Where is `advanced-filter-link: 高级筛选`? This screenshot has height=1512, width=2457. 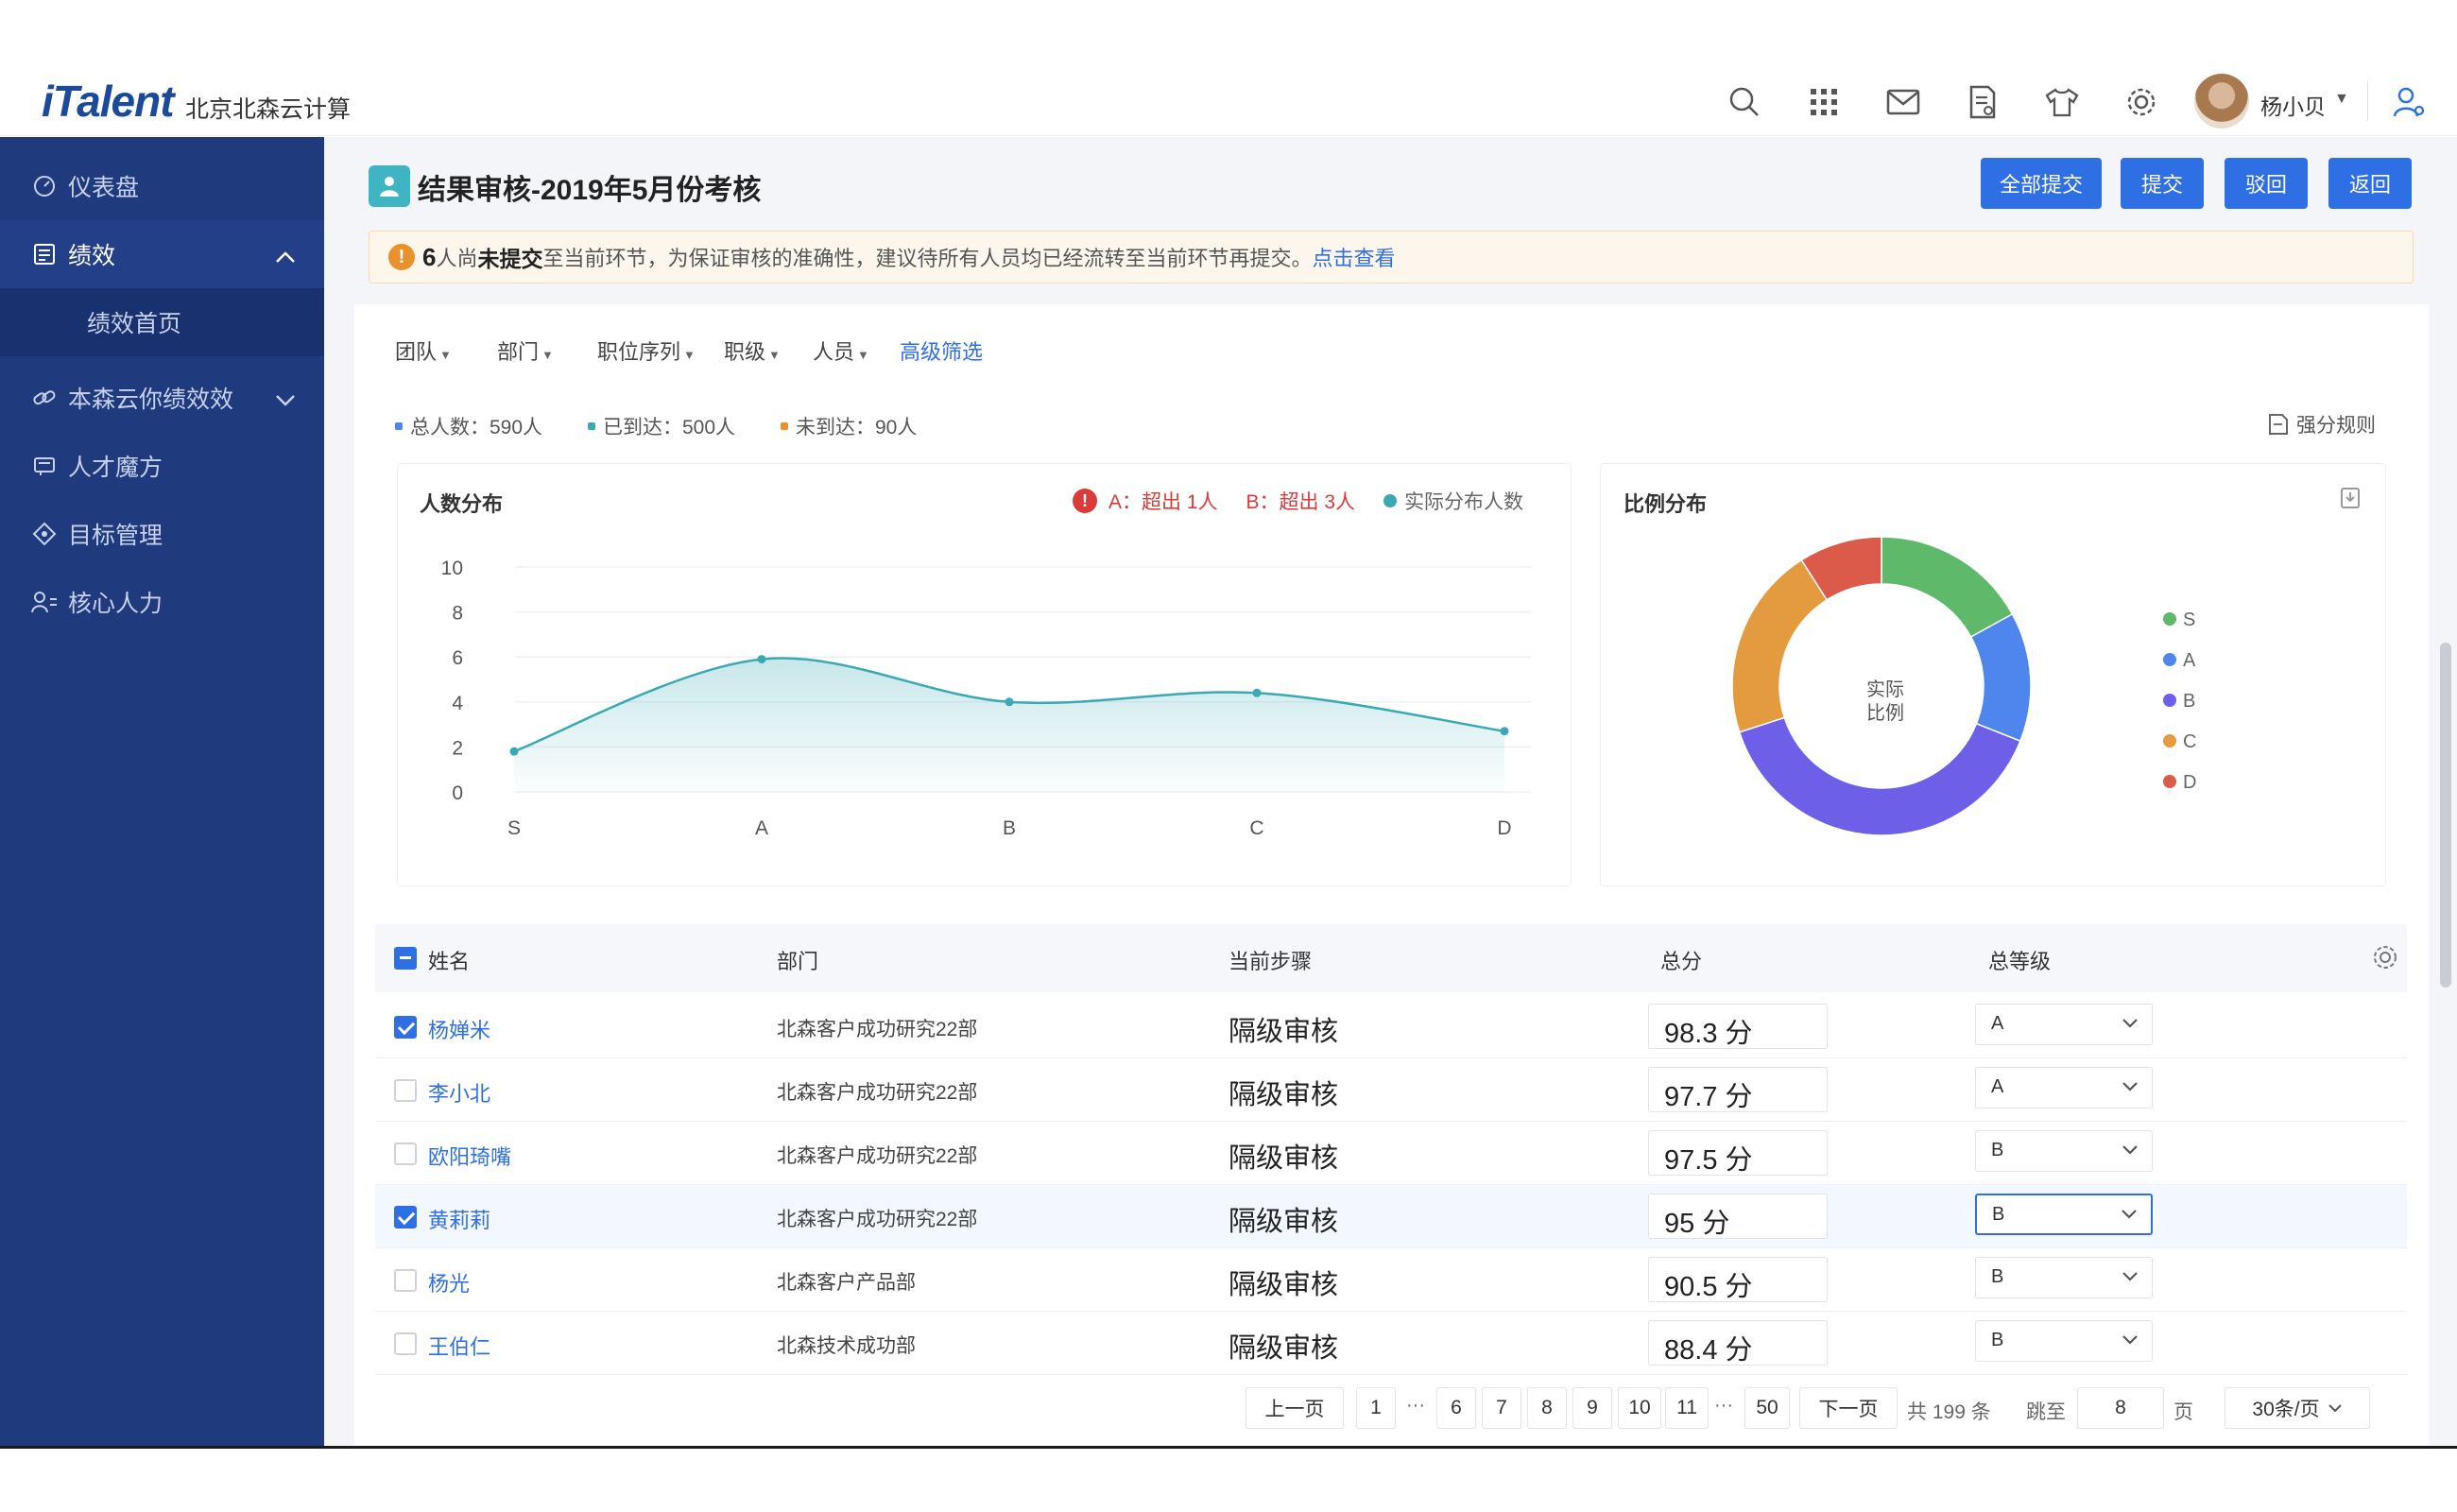
advanced-filter-link: 高级筛选 is located at coordinates (941, 350).